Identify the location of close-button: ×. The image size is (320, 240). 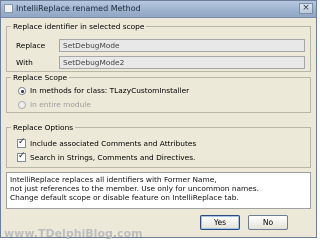
(306, 8).